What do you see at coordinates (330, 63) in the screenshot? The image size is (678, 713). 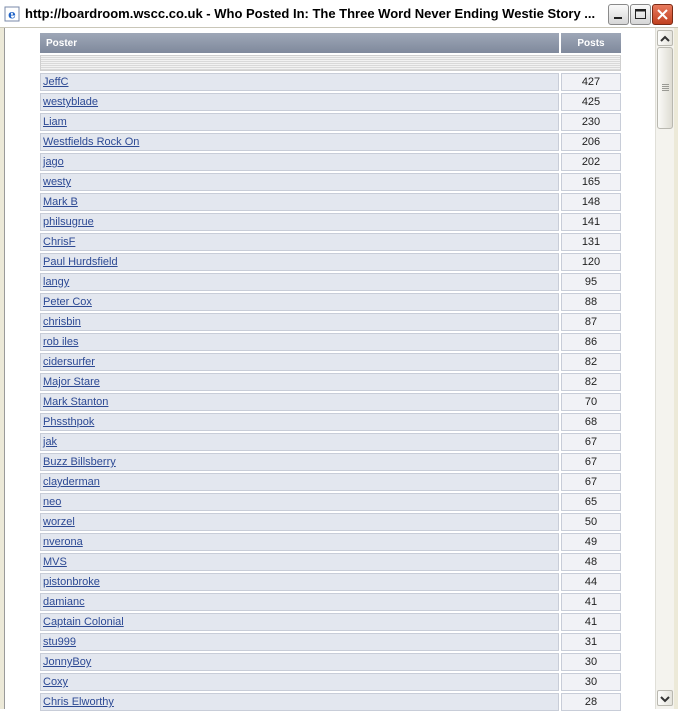 I see `header-spacer-row` at bounding box center [330, 63].